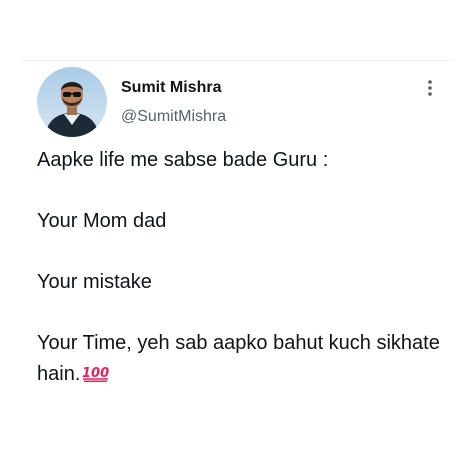 This screenshot has width=474, height=474. What do you see at coordinates (173, 117) in the screenshot?
I see `author-handle: @SumitMishra` at bounding box center [173, 117].